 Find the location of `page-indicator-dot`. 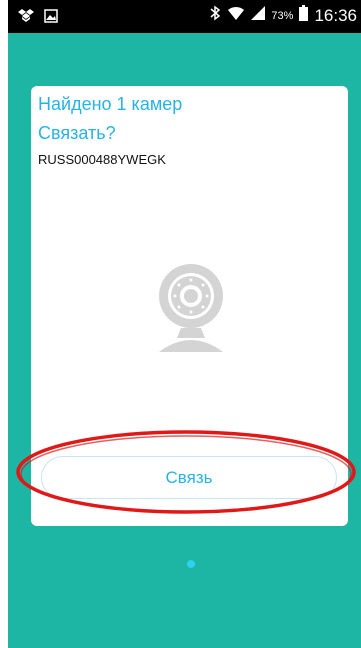

page-indicator-dot is located at coordinates (191, 564).